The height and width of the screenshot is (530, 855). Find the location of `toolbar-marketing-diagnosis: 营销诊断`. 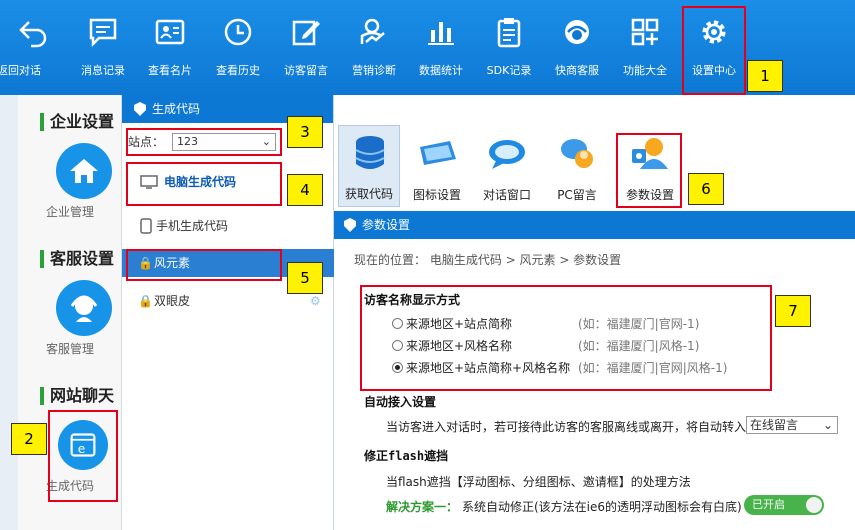

toolbar-marketing-diagnosis: 营销诊断 is located at coordinates (374, 47).